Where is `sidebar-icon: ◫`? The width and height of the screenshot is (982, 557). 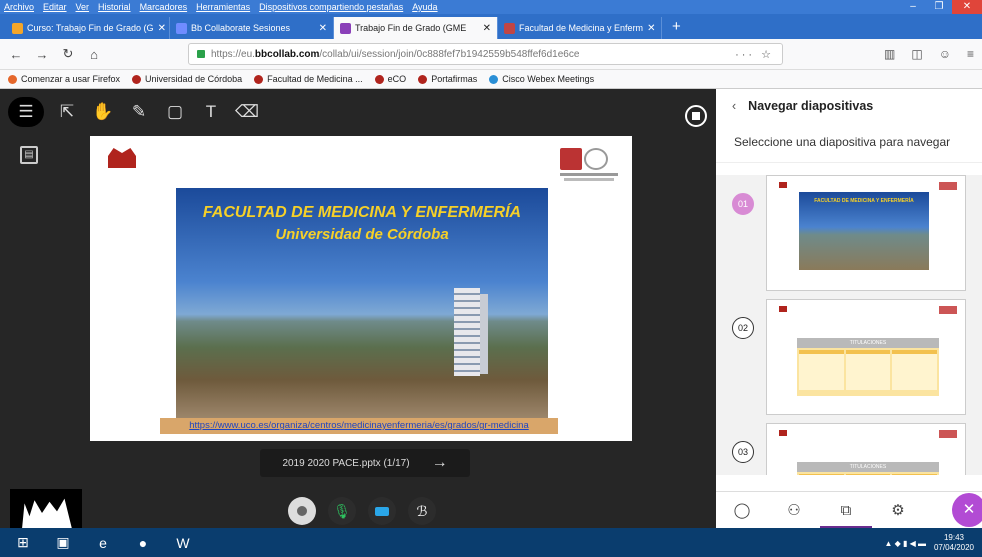 sidebar-icon: ◫ is located at coordinates (916, 54).